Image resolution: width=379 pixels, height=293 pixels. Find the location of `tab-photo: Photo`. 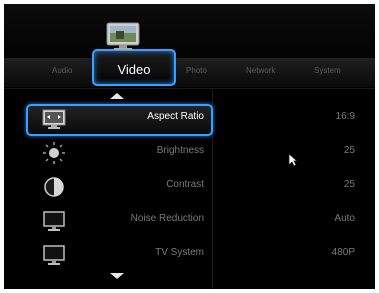

tab-photo: Photo is located at coordinates (196, 70).